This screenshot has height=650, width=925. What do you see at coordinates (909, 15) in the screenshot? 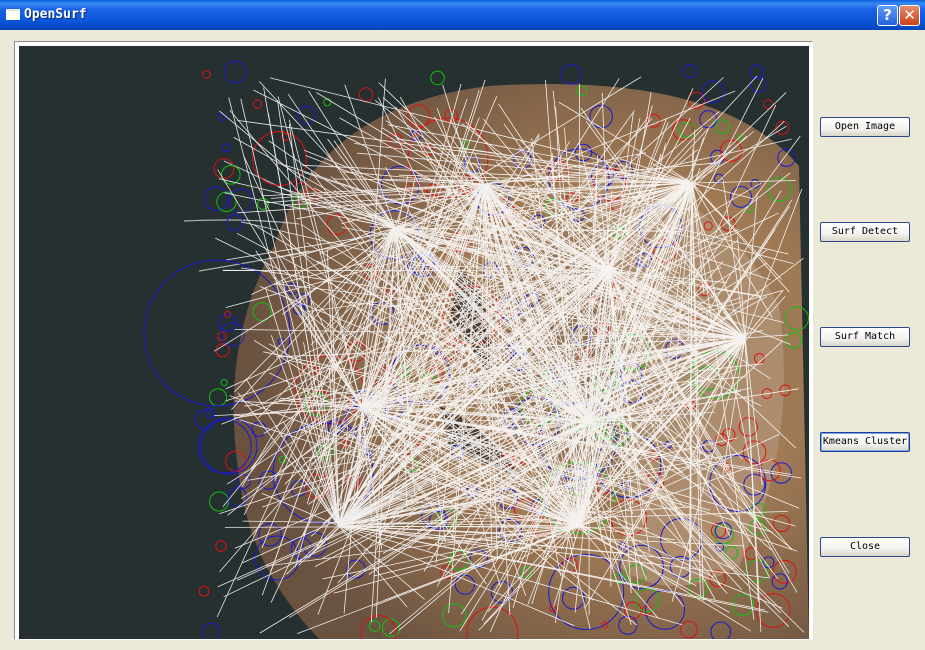
I see `close-window-button: ✕` at bounding box center [909, 15].